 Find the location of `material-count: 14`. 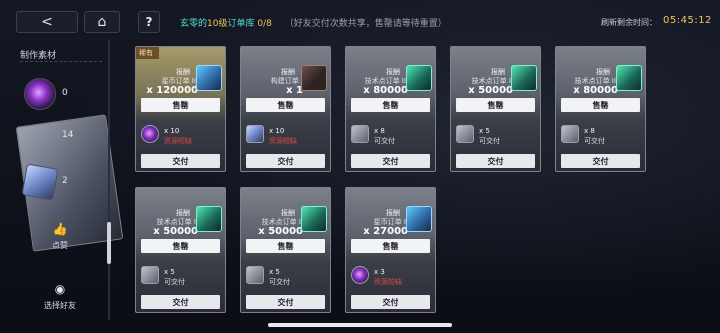

material-count: 14 is located at coordinates (68, 135).